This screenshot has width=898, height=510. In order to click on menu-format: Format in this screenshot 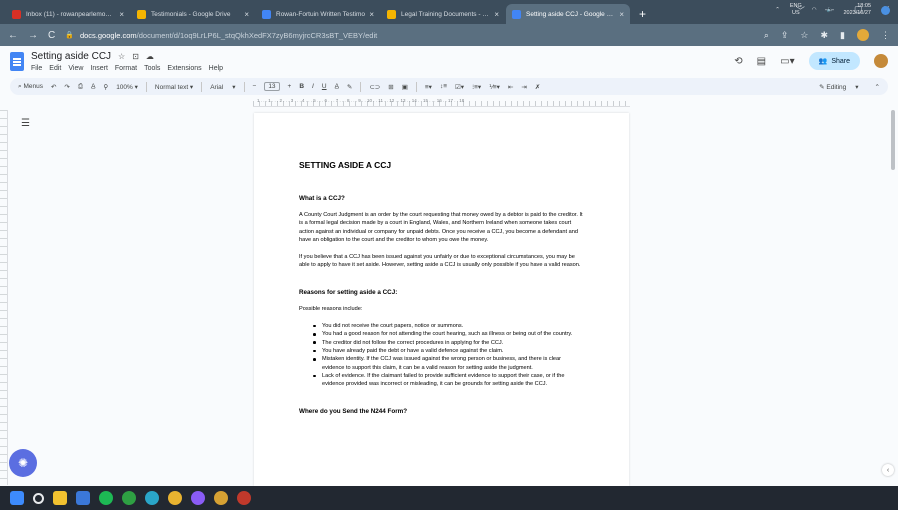, I will do `click(126, 68)`.